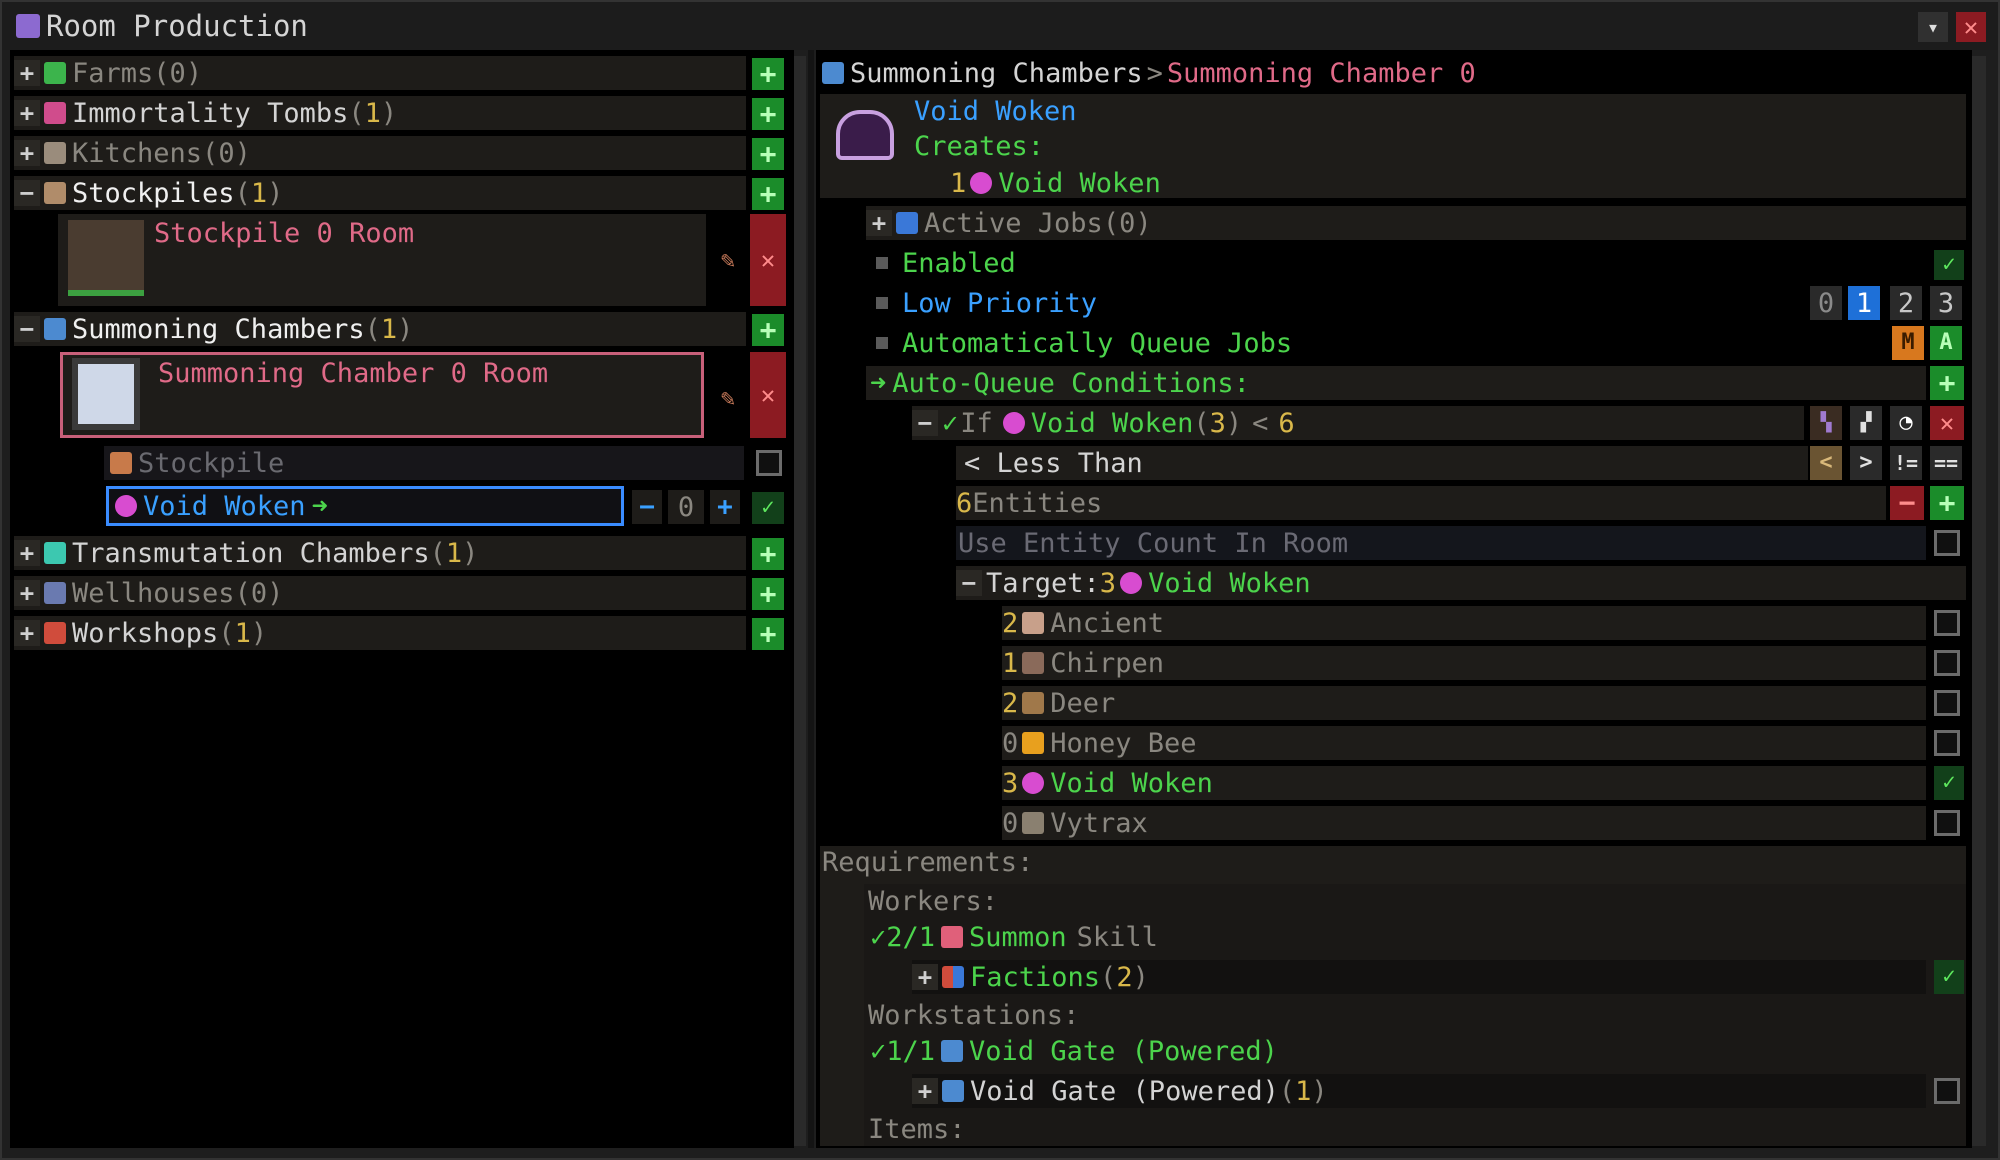  Describe the element at coordinates (768, 330) in the screenshot. I see `add-summoning-button: +` at that location.